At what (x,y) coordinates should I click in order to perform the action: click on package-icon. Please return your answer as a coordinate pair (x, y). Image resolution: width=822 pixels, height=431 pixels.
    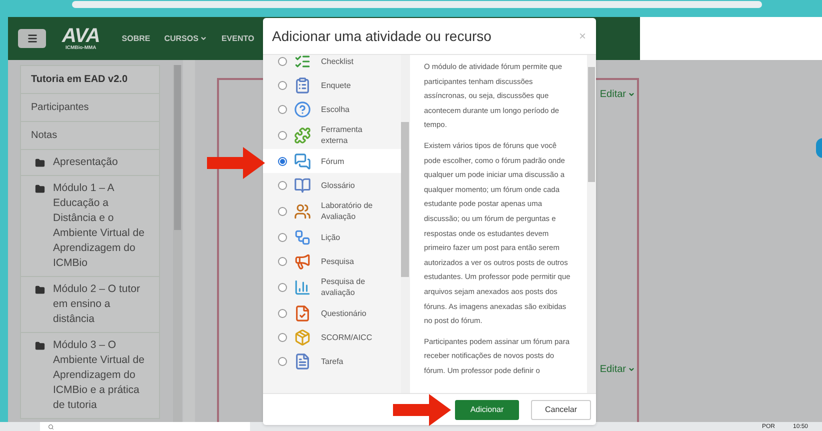
    Looking at the image, I should click on (302, 337).